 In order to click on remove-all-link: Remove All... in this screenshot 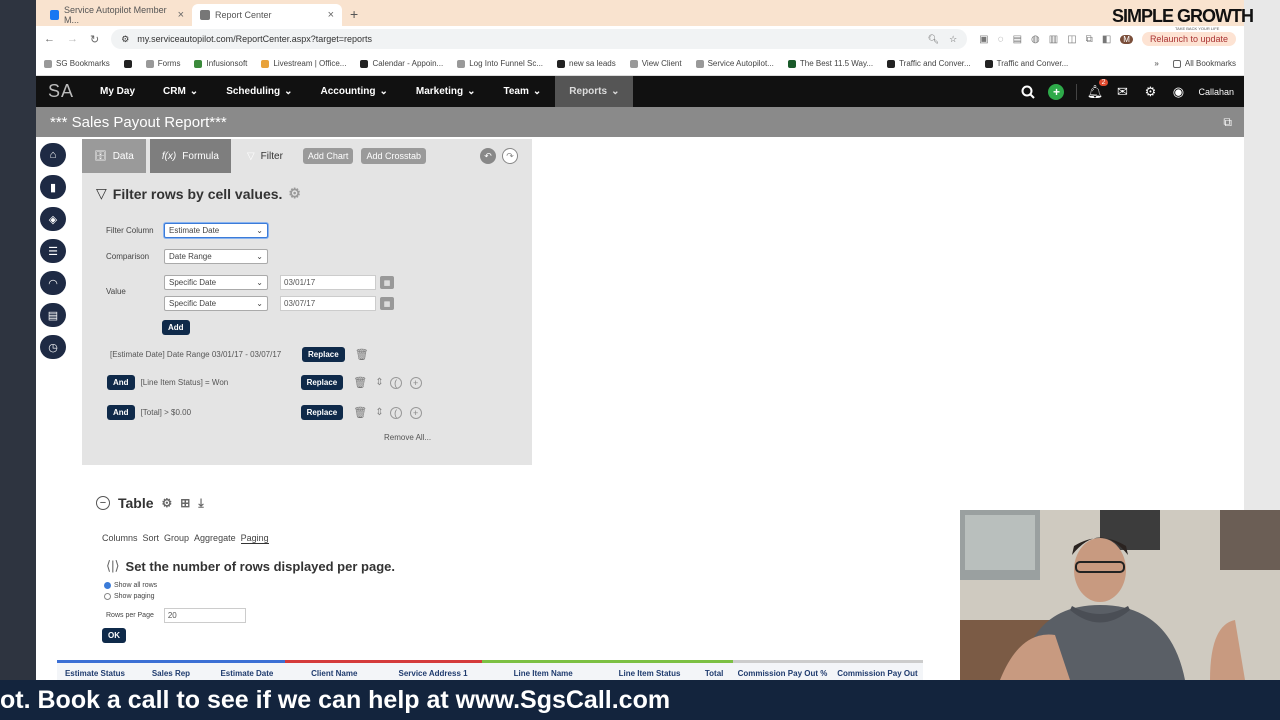, I will do `click(407, 437)`.